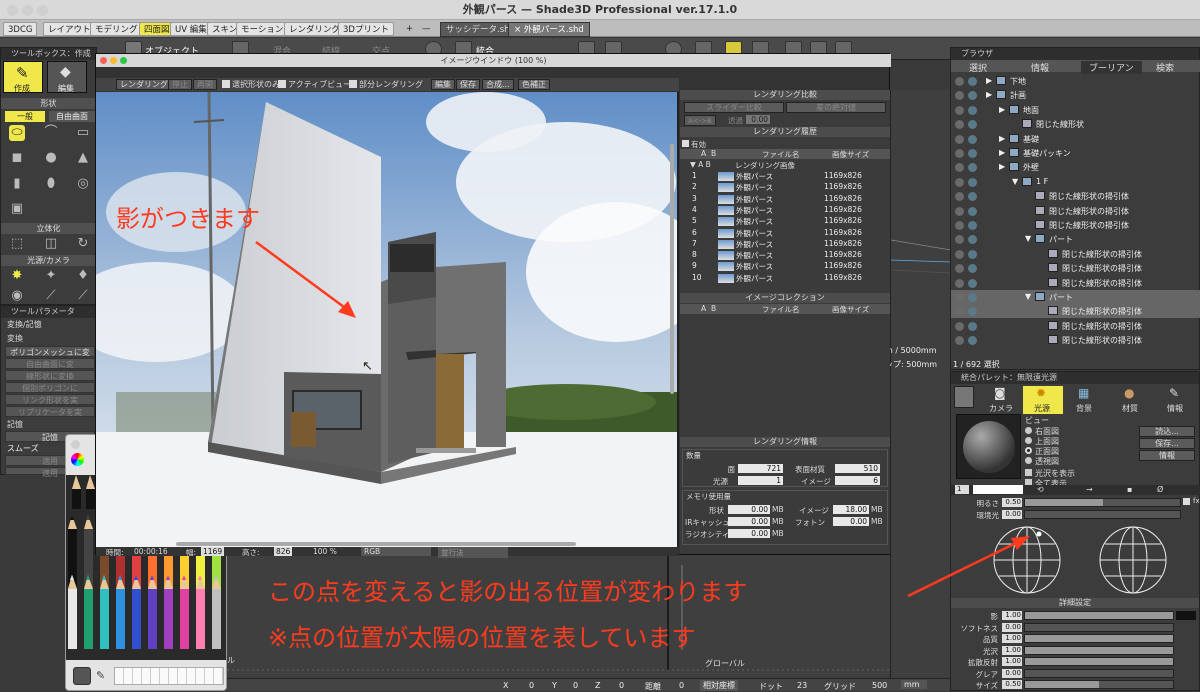 The height and width of the screenshot is (692, 1200). What do you see at coordinates (1102, 502) in the screenshot?
I see `brightness-slider` at bounding box center [1102, 502].